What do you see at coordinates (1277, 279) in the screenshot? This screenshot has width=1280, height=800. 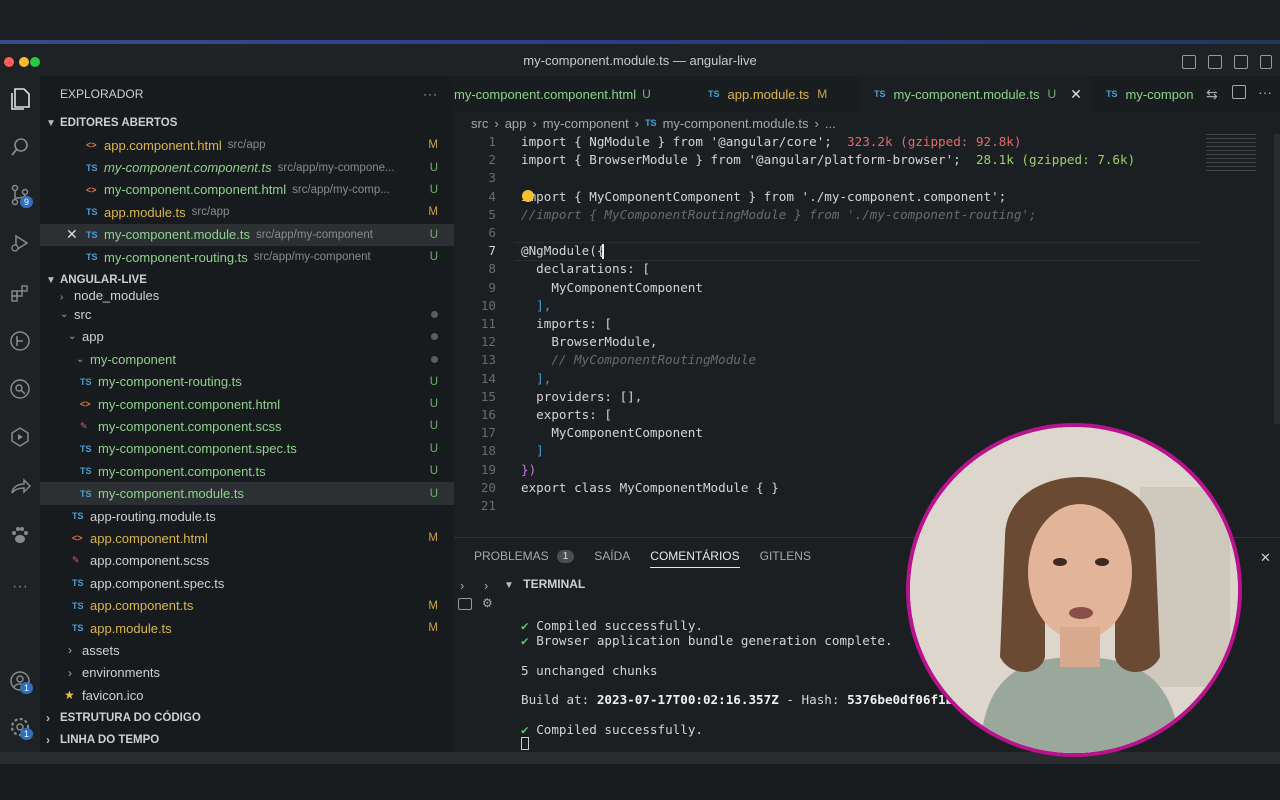 I see `scrollbar` at bounding box center [1277, 279].